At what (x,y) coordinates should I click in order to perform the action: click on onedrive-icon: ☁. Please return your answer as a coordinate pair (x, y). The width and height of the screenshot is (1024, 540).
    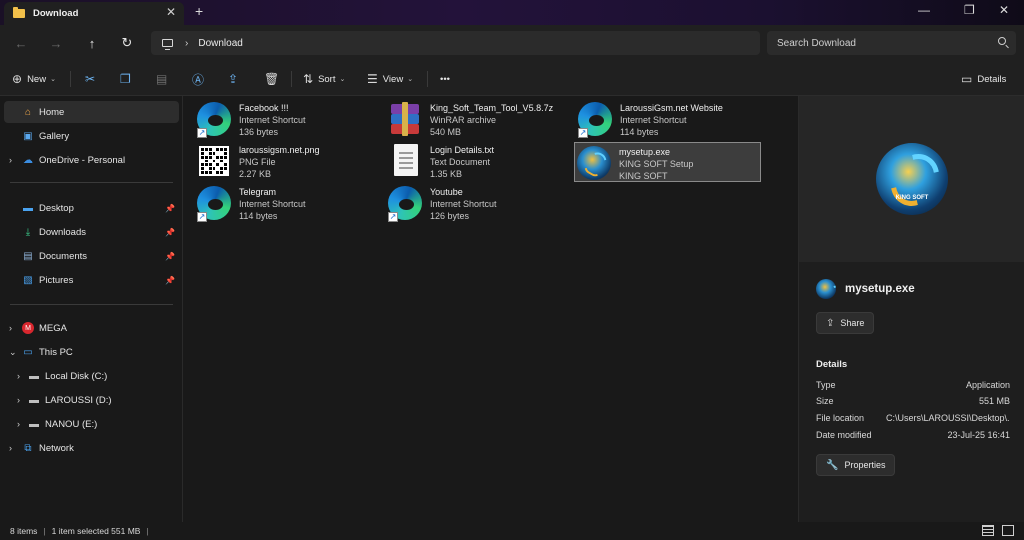
    Looking at the image, I should click on (28, 160).